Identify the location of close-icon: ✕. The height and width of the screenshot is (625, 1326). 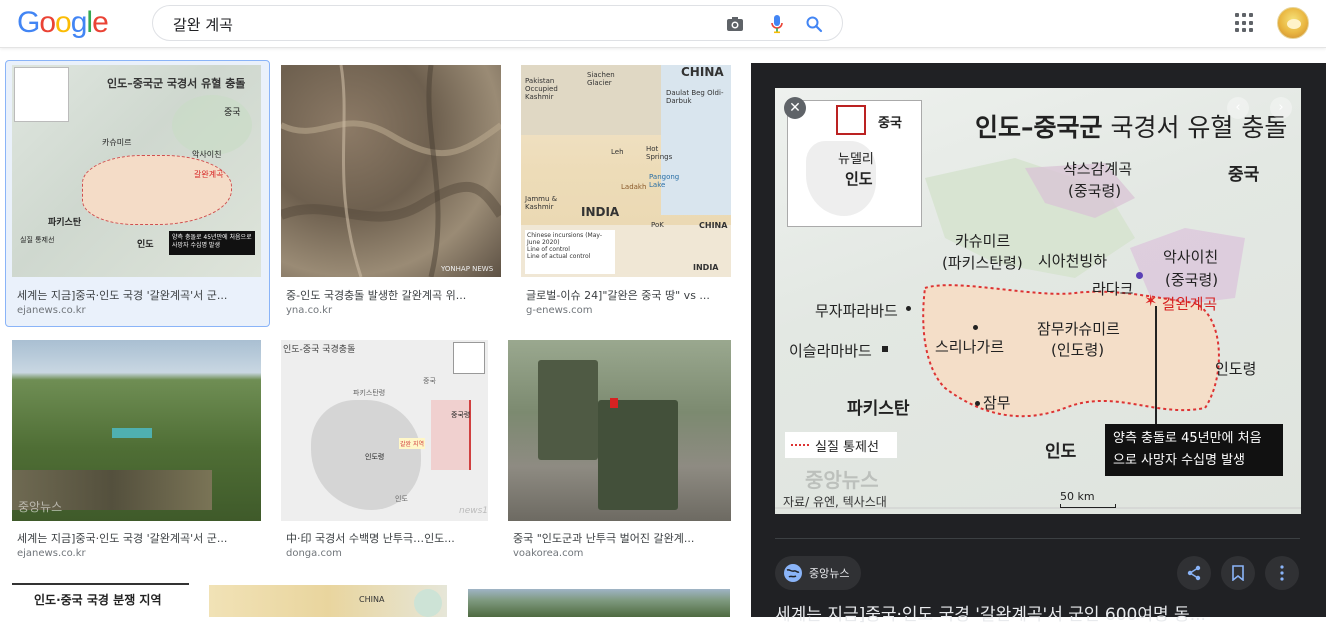
(795, 108).